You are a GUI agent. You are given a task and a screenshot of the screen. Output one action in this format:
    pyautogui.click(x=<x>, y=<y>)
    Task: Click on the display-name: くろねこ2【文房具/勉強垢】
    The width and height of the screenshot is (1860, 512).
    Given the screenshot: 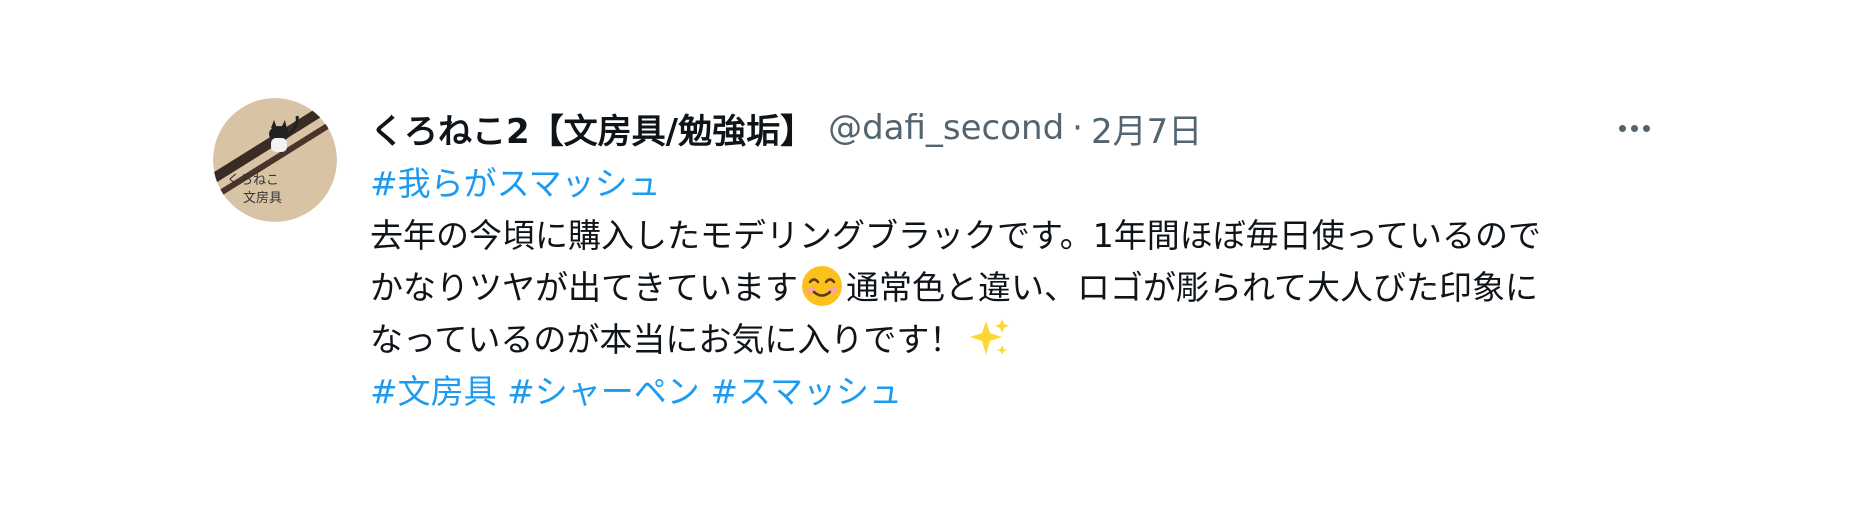 What is the action you would take?
    pyautogui.click(x=592, y=128)
    